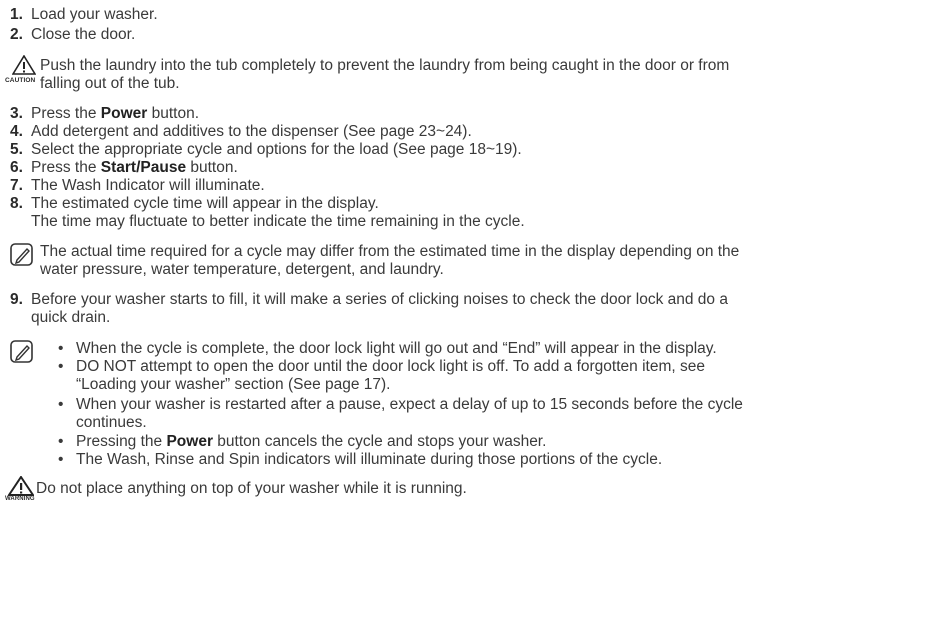  Describe the element at coordinates (83, 34) in the screenshot. I see `step-text: Close the door.` at that location.